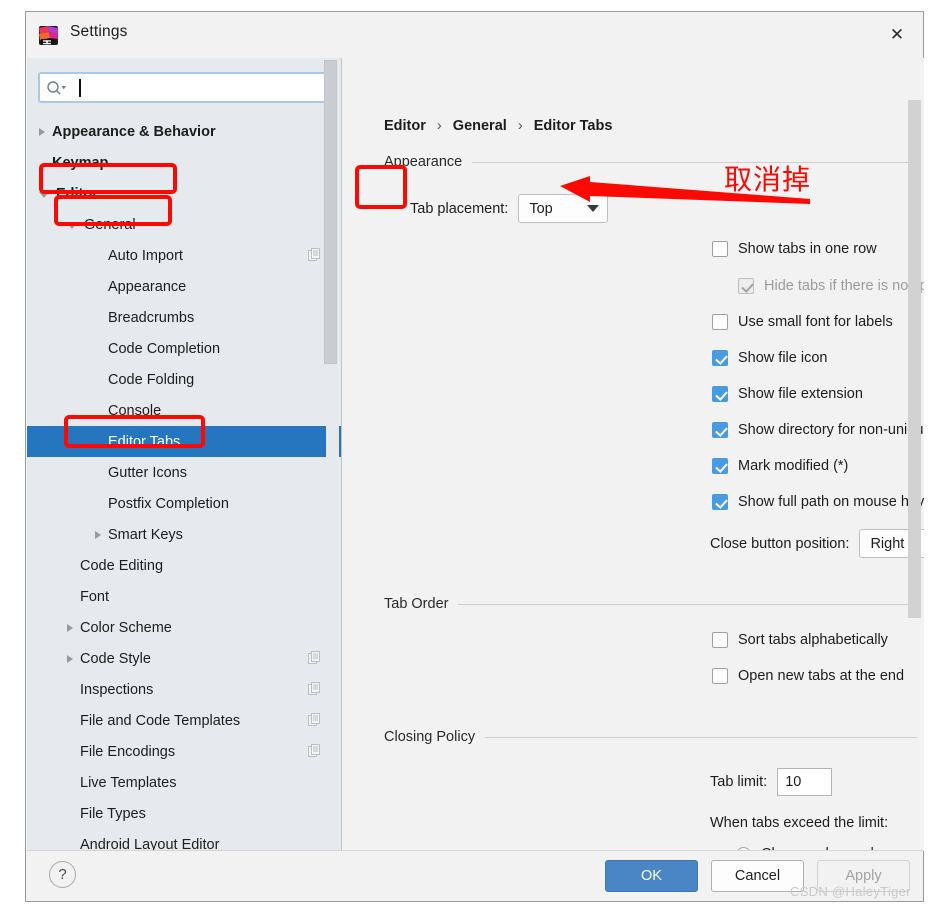 The width and height of the screenshot is (943, 913). What do you see at coordinates (720, 249) in the screenshot?
I see `show-tabs-one-row-checkbox` at bounding box center [720, 249].